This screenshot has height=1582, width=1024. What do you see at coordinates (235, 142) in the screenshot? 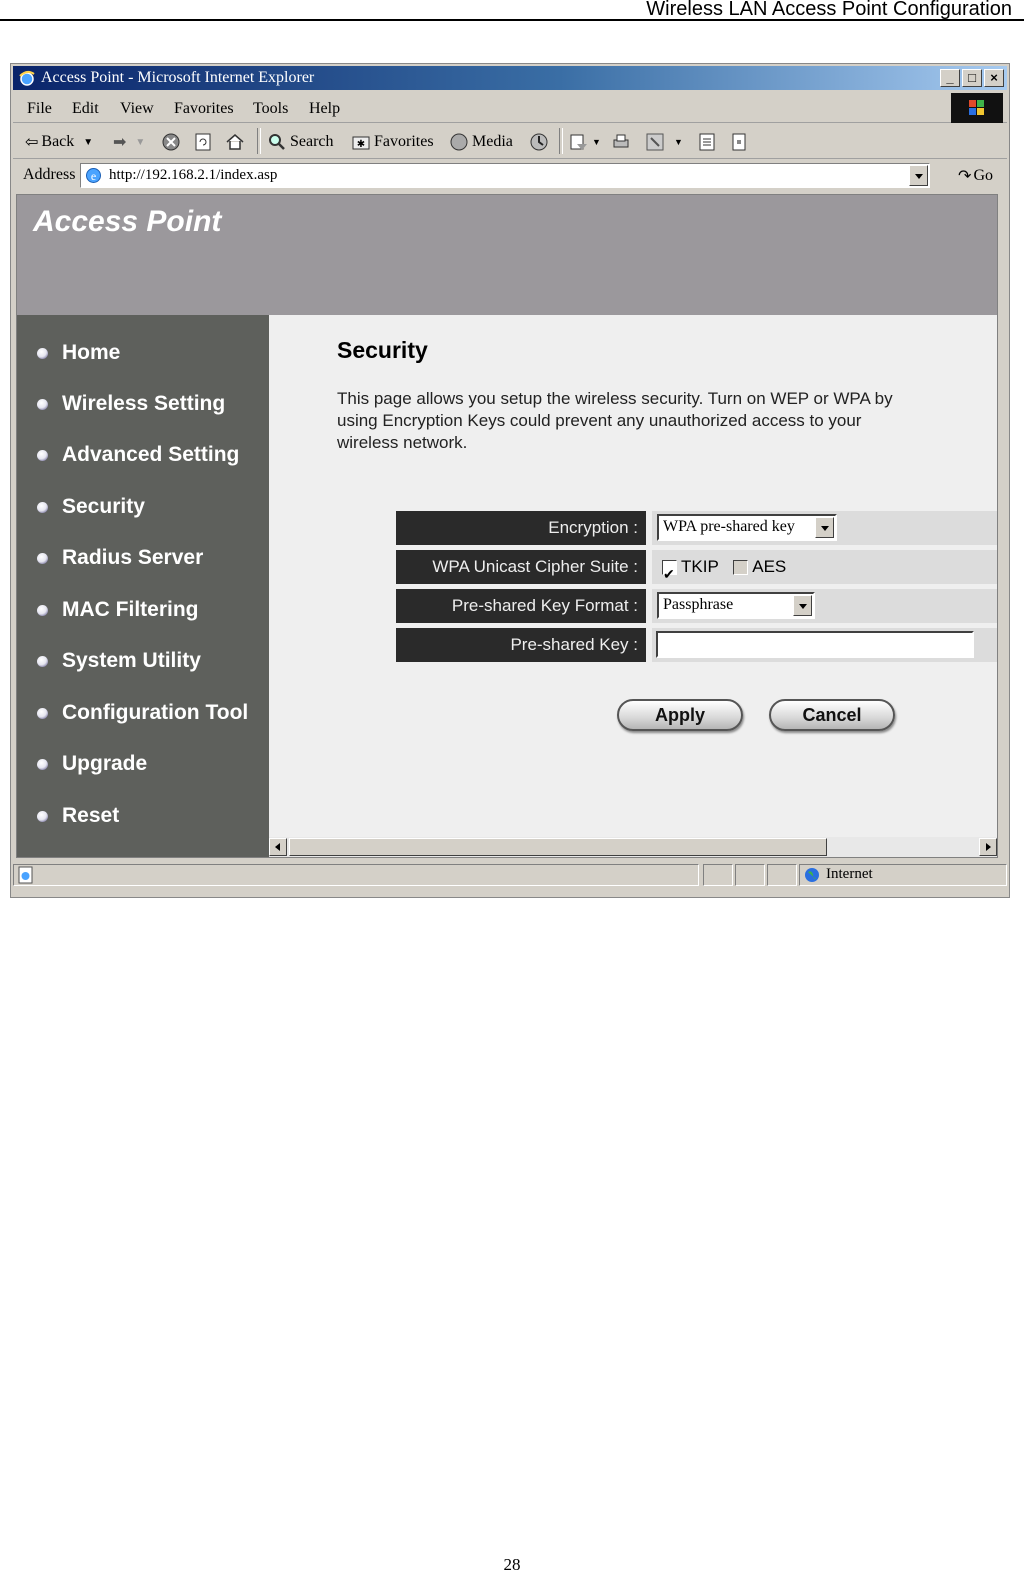
I see `home-icon` at bounding box center [235, 142].